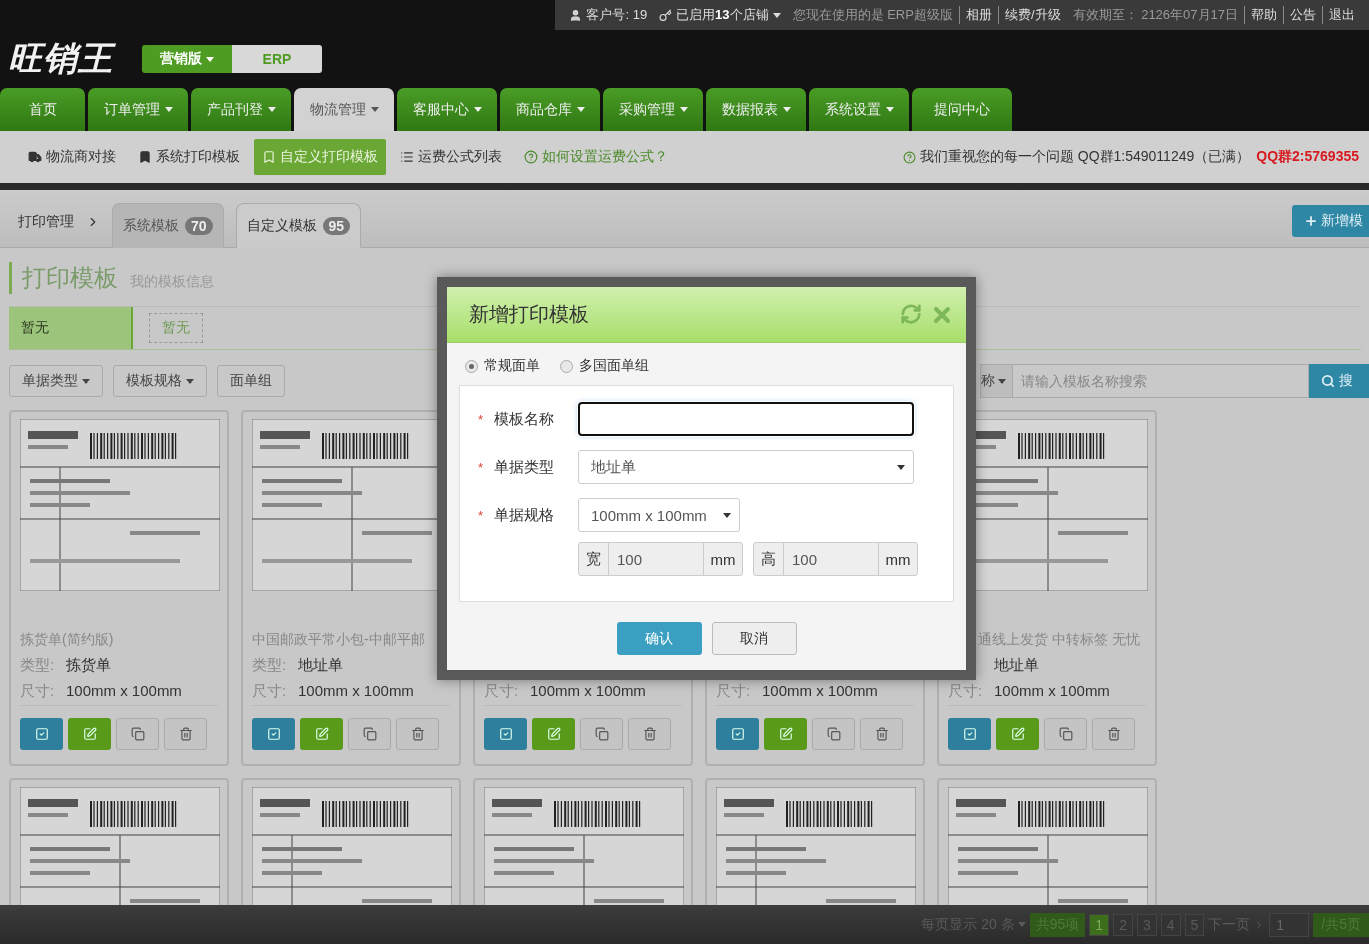 This screenshot has width=1369, height=944. I want to click on search-button: 搜, so click(1339, 381).